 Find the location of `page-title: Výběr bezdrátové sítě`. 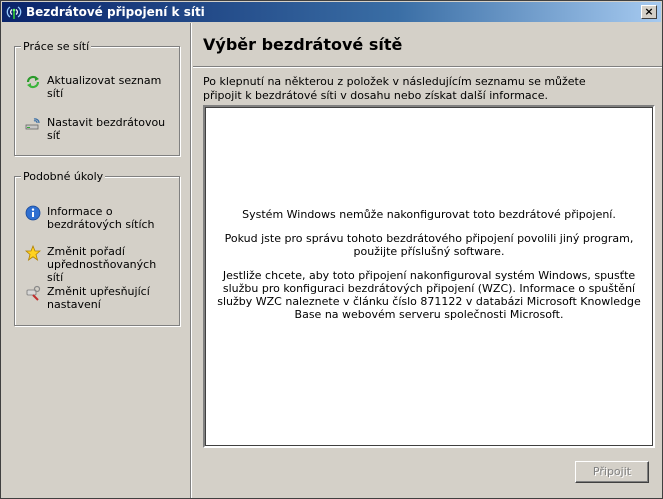

page-title: Výběr bezdrátové sítě is located at coordinates (303, 44).